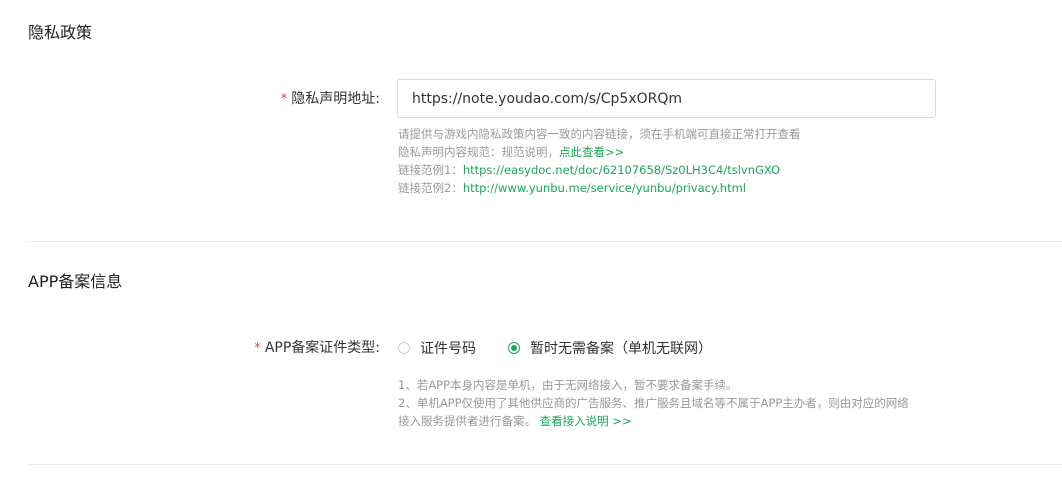  Describe the element at coordinates (478, 152) in the screenshot. I see `privacy-spec-text: 隐私声明内容规范：规范说明，` at that location.